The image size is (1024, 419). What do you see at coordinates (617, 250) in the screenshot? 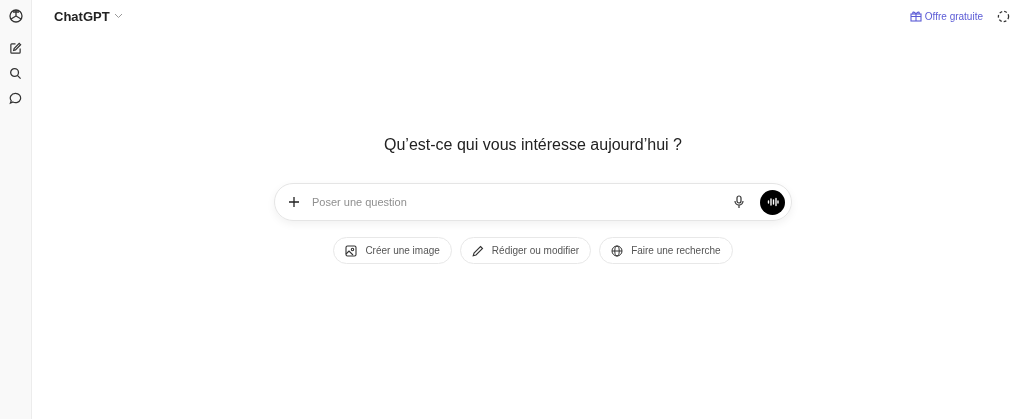
I see `globe-icon` at bounding box center [617, 250].